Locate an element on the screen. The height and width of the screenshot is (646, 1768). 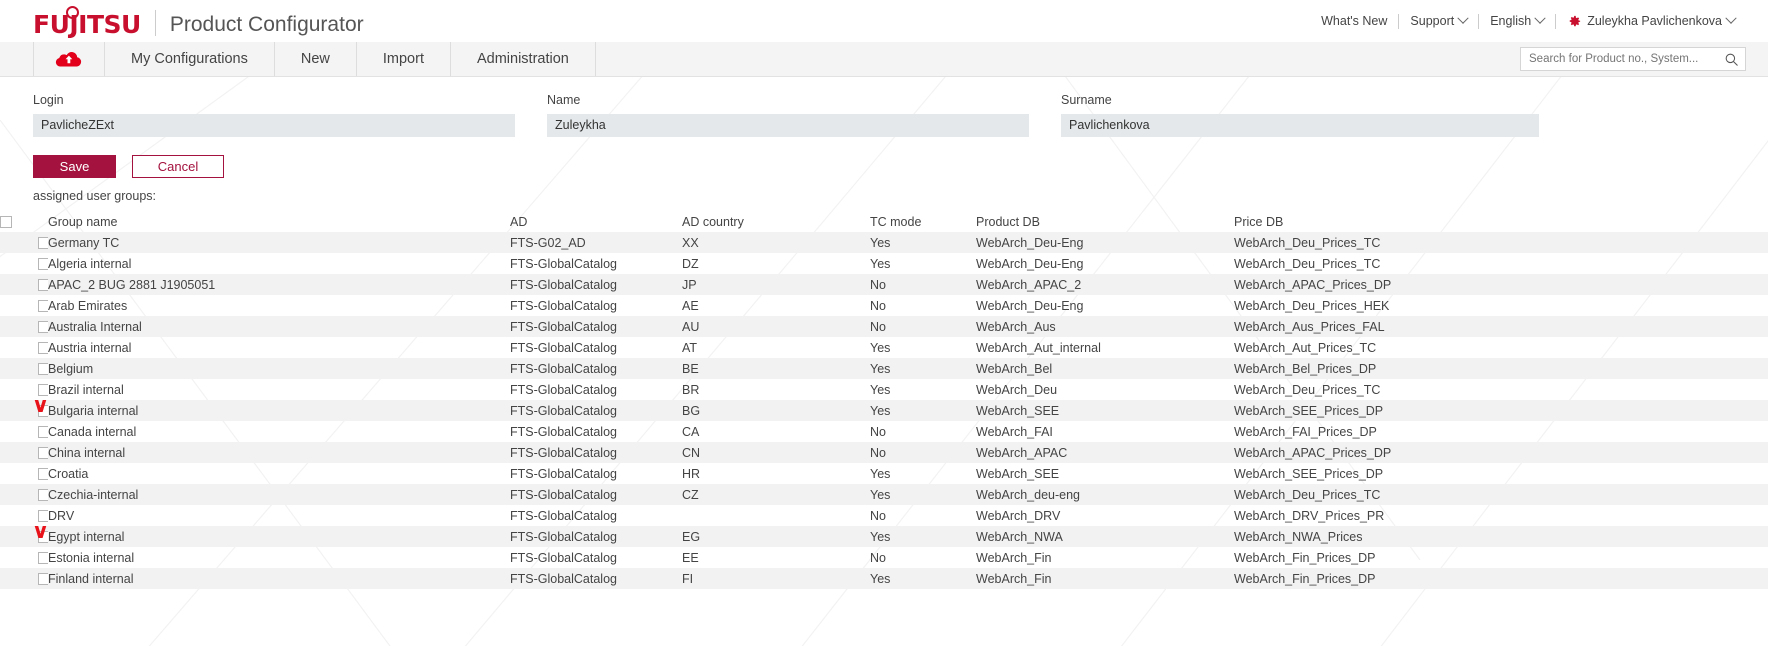
page-title: Product Configurator is located at coordinates (266, 24).